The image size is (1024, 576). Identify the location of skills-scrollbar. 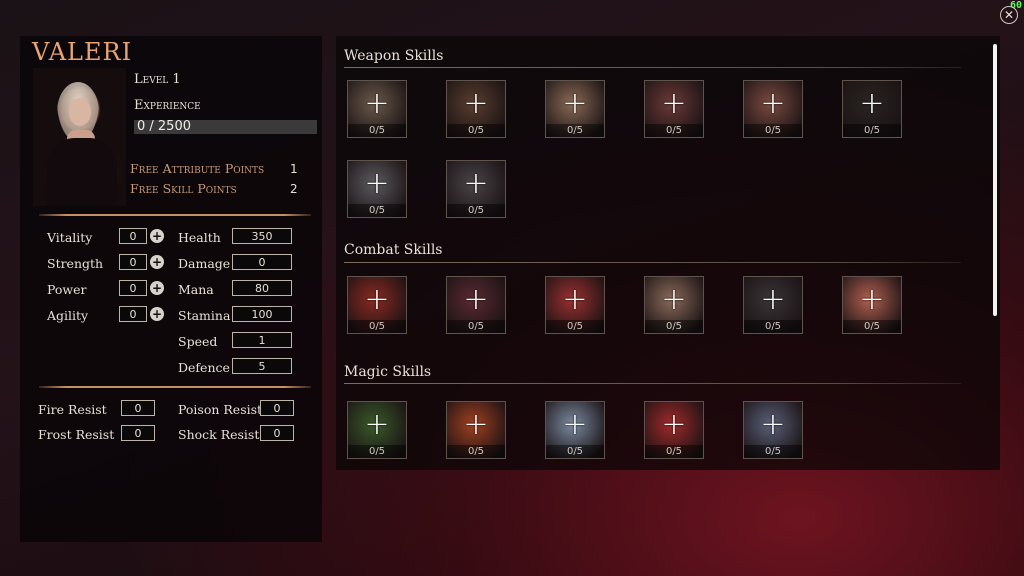
(995, 180).